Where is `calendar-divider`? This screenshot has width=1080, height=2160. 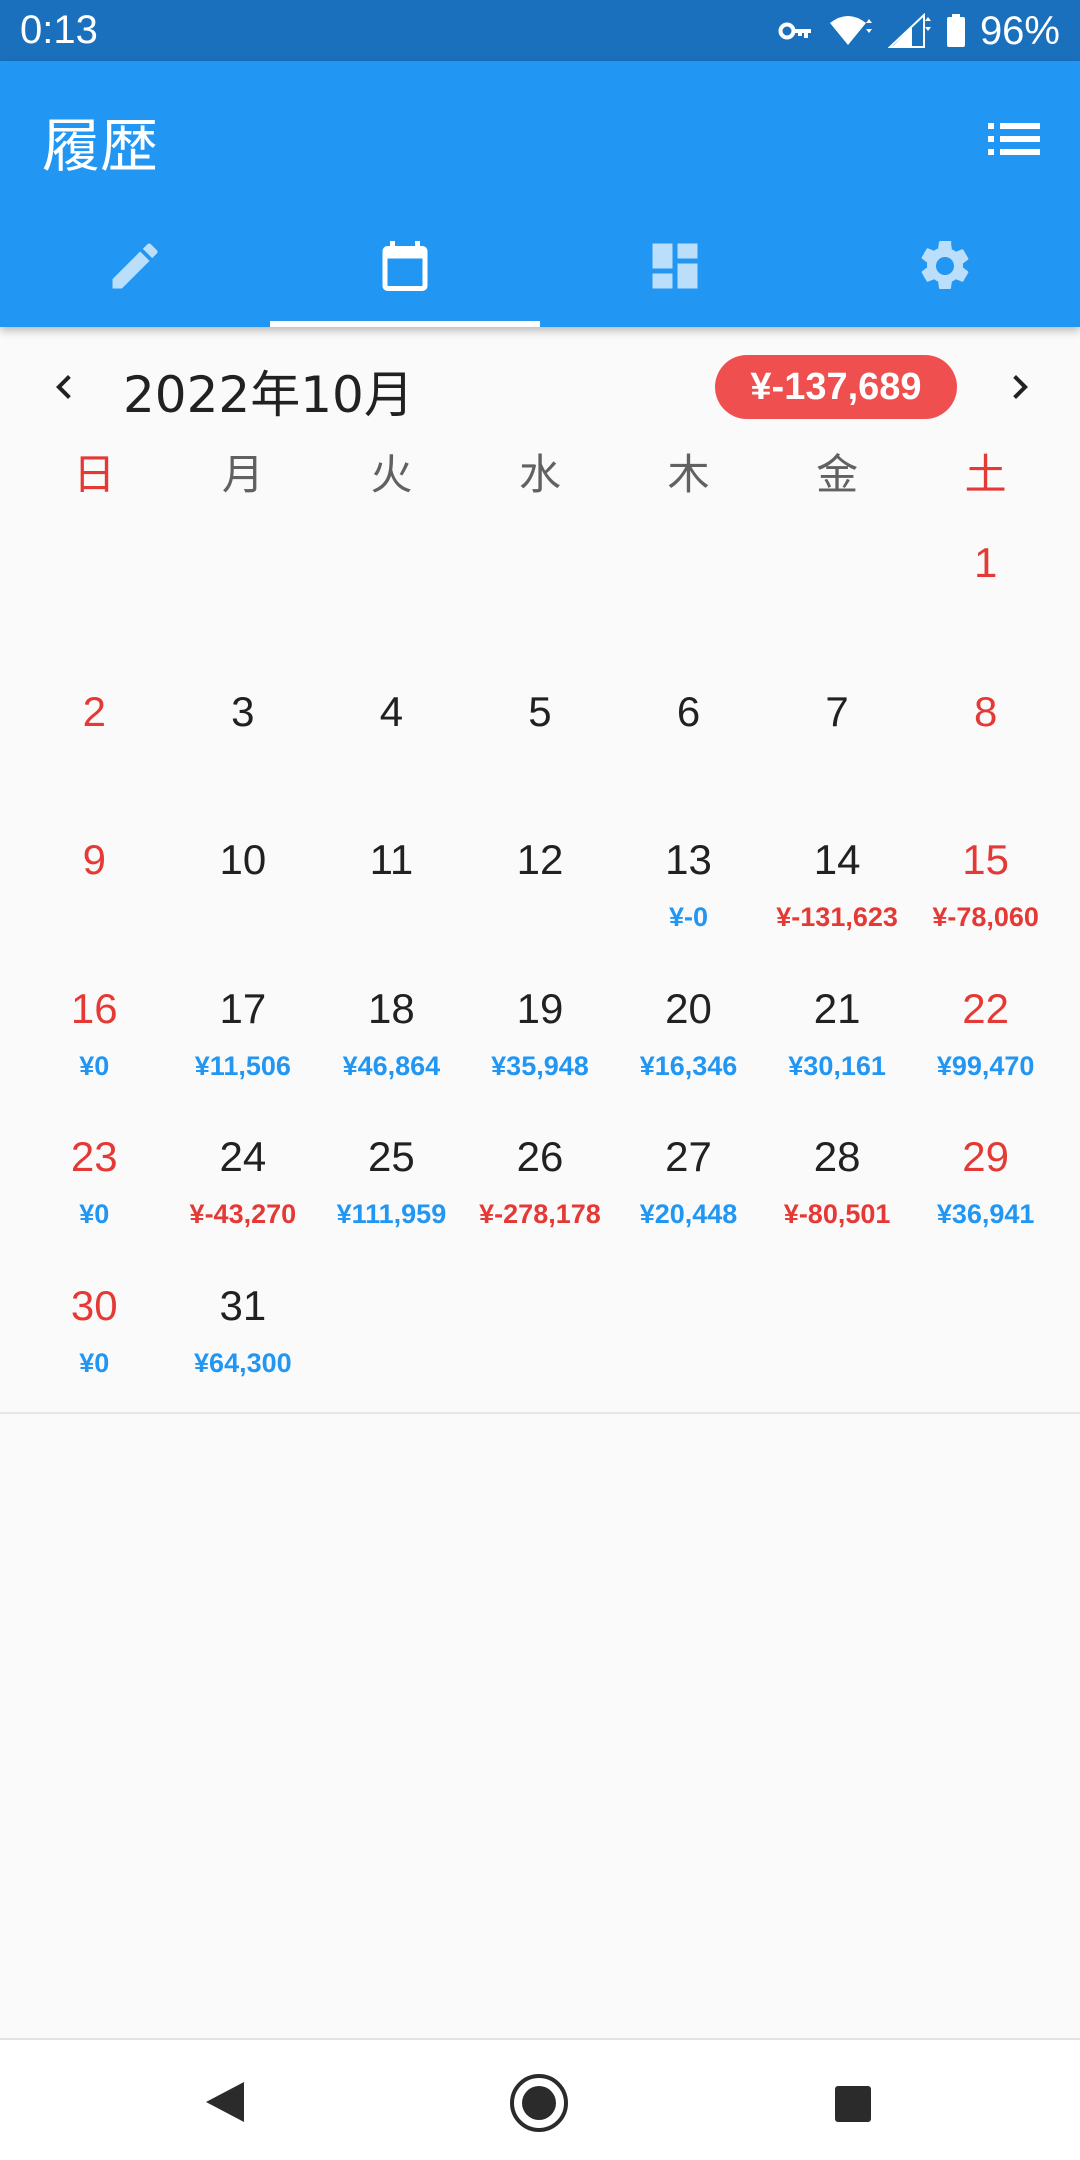
calendar-divider is located at coordinates (540, 1413).